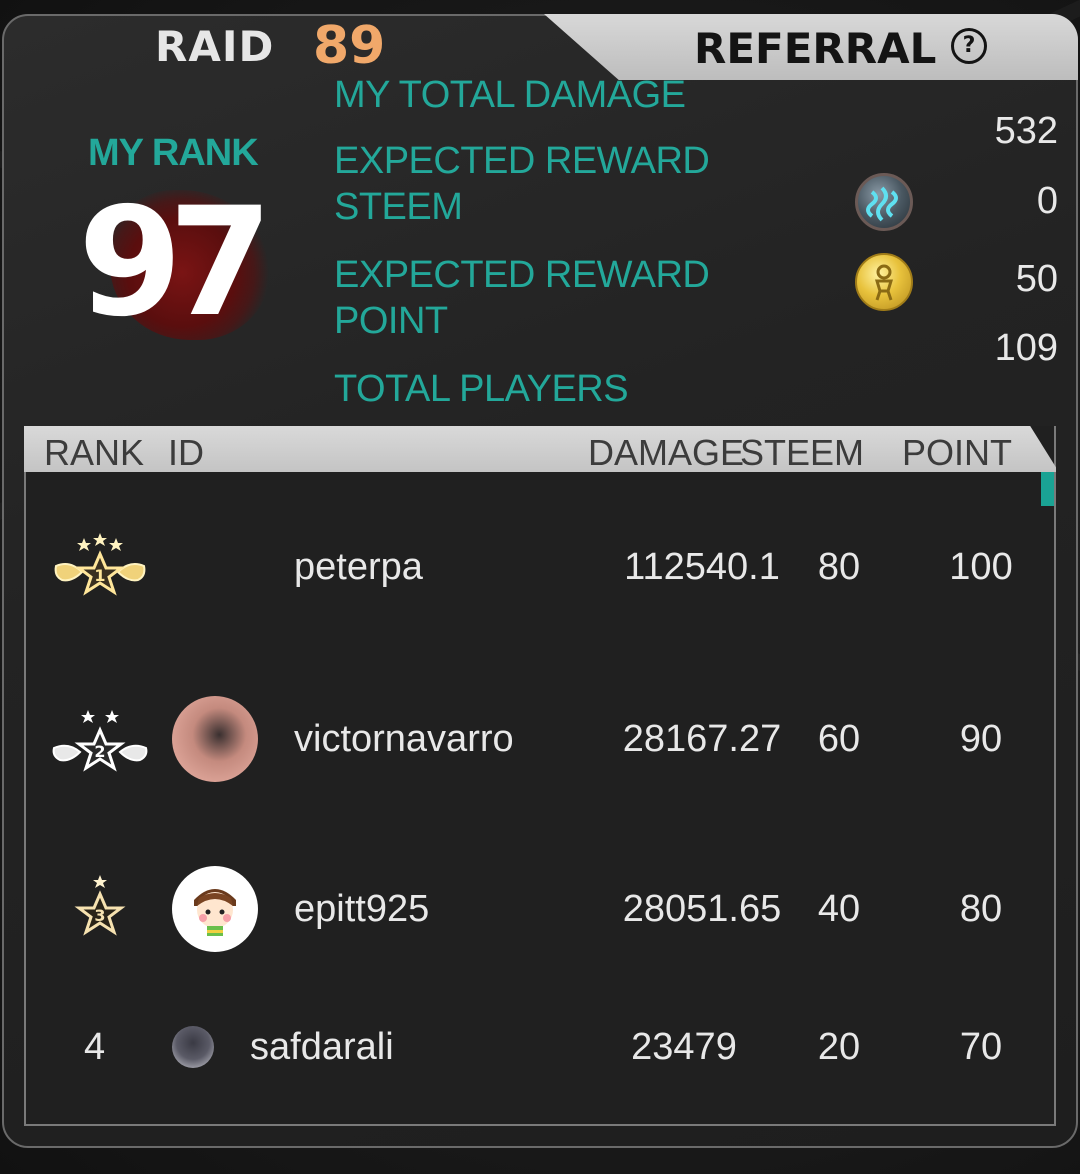 The height and width of the screenshot is (1174, 1080). Describe the element at coordinates (349, 46) in the screenshot. I see `raid-number: 89` at that location.